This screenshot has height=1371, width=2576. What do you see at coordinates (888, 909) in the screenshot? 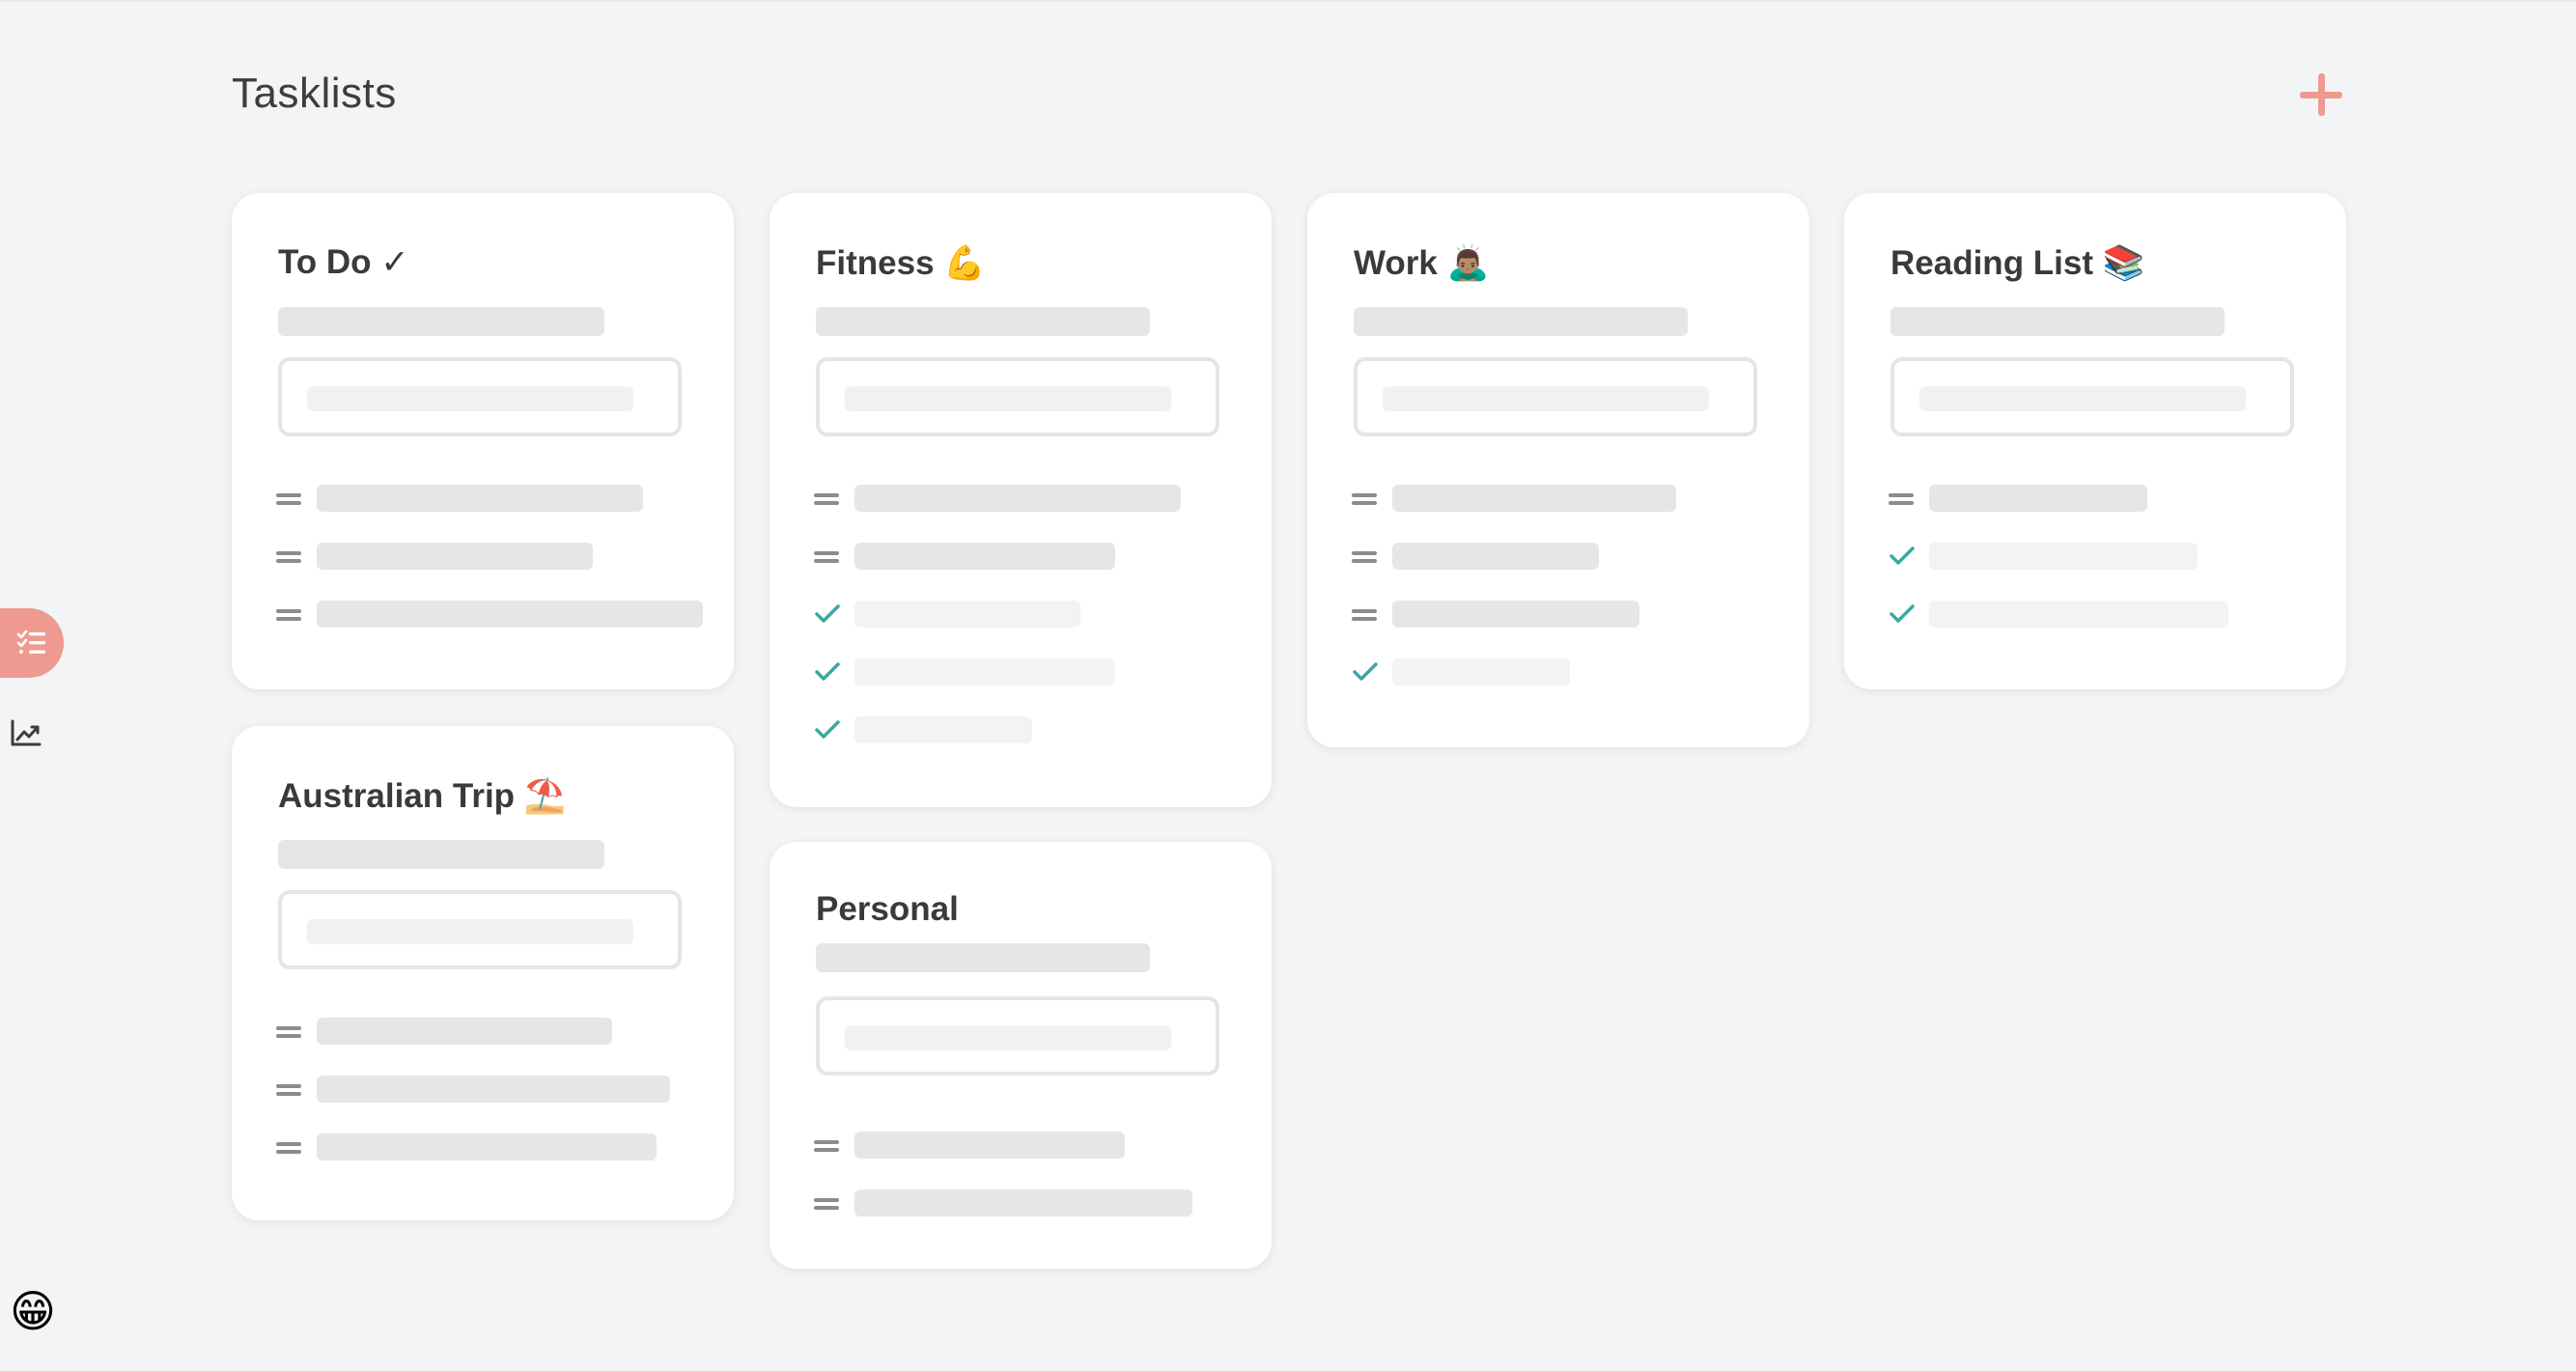
I see `tasklist-title: Personal` at bounding box center [888, 909].